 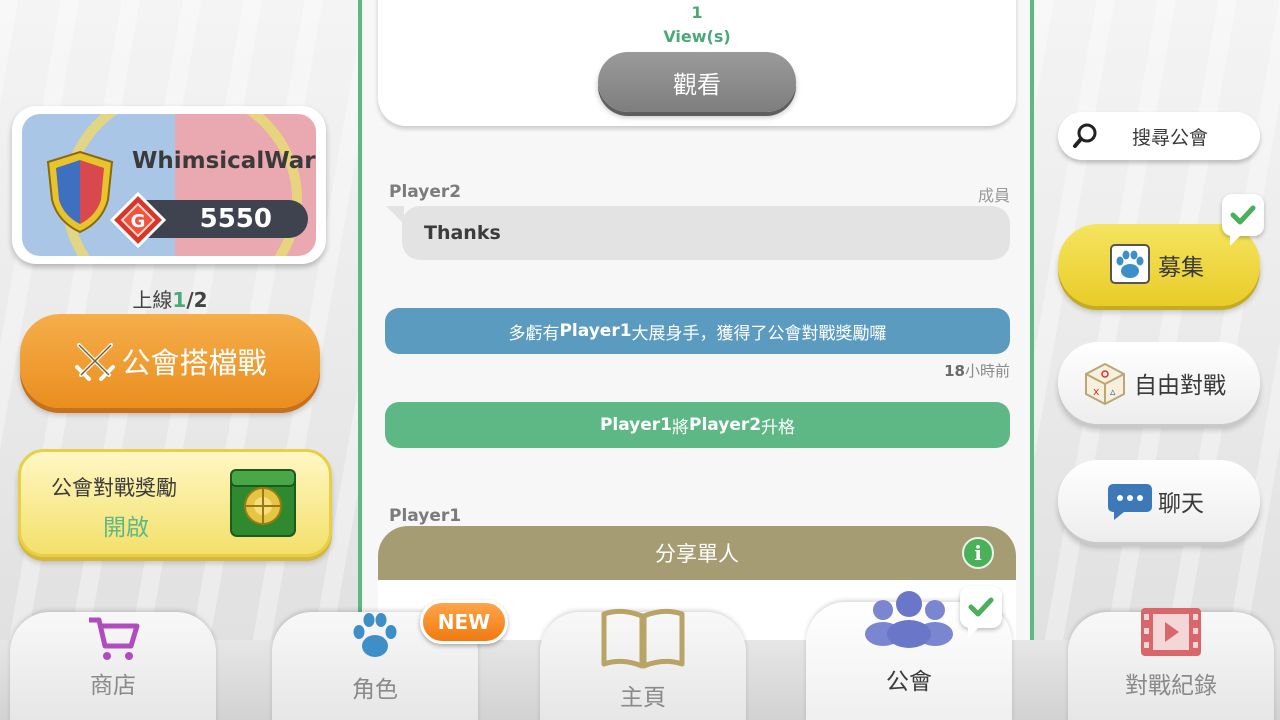 What do you see at coordinates (680, 427) in the screenshot?
I see `promote-middle: 將` at bounding box center [680, 427].